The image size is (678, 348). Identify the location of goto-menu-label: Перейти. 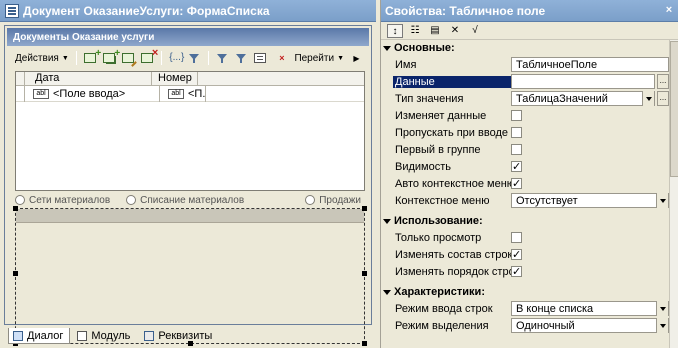
(314, 58).